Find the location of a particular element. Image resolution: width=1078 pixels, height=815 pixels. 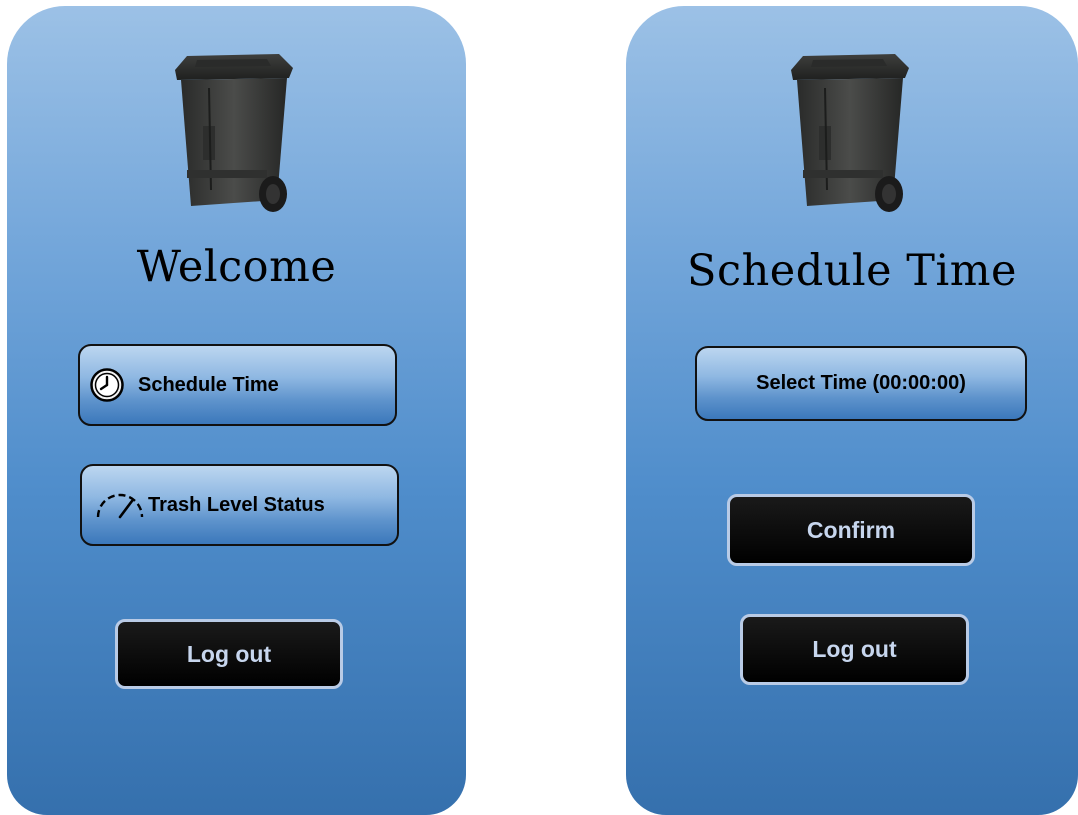

select-time-label: Select Time (00:00:00) is located at coordinates (861, 383).